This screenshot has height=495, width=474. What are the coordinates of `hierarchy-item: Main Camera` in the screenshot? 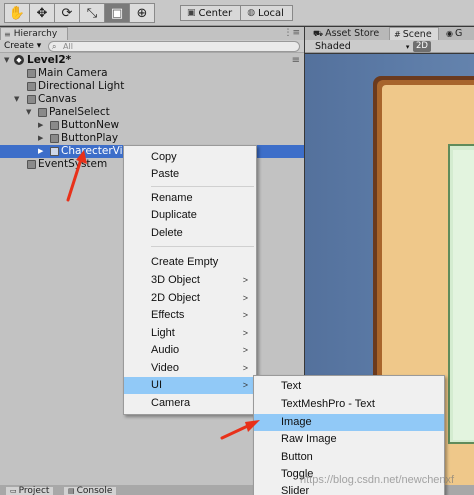 It's located at (152, 73).